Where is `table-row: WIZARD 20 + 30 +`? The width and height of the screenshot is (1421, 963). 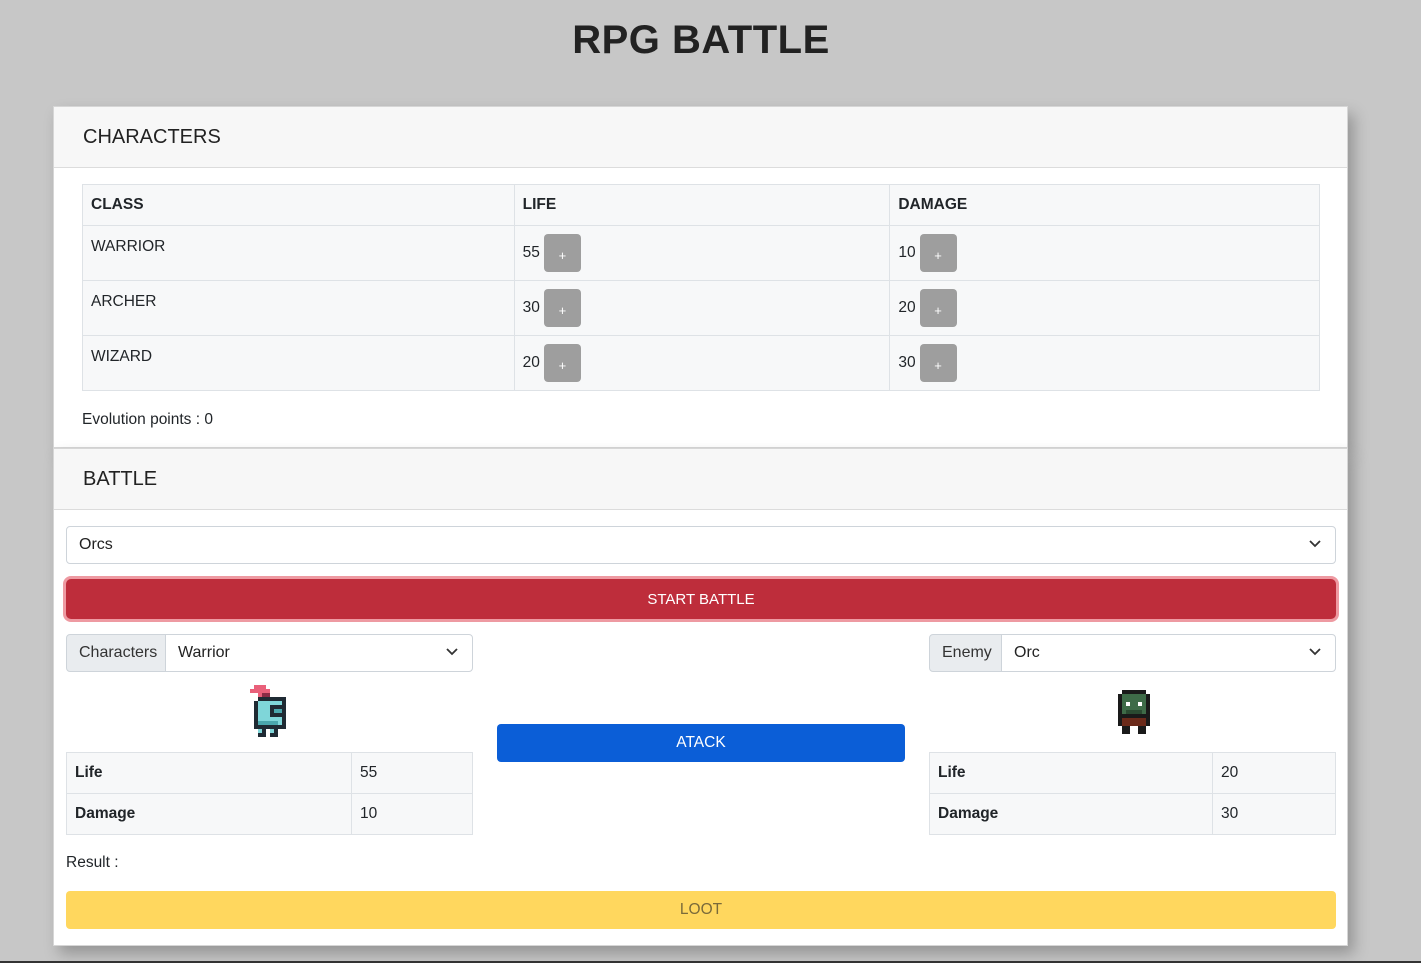 table-row: WIZARD 20 + 30 + is located at coordinates (701, 363).